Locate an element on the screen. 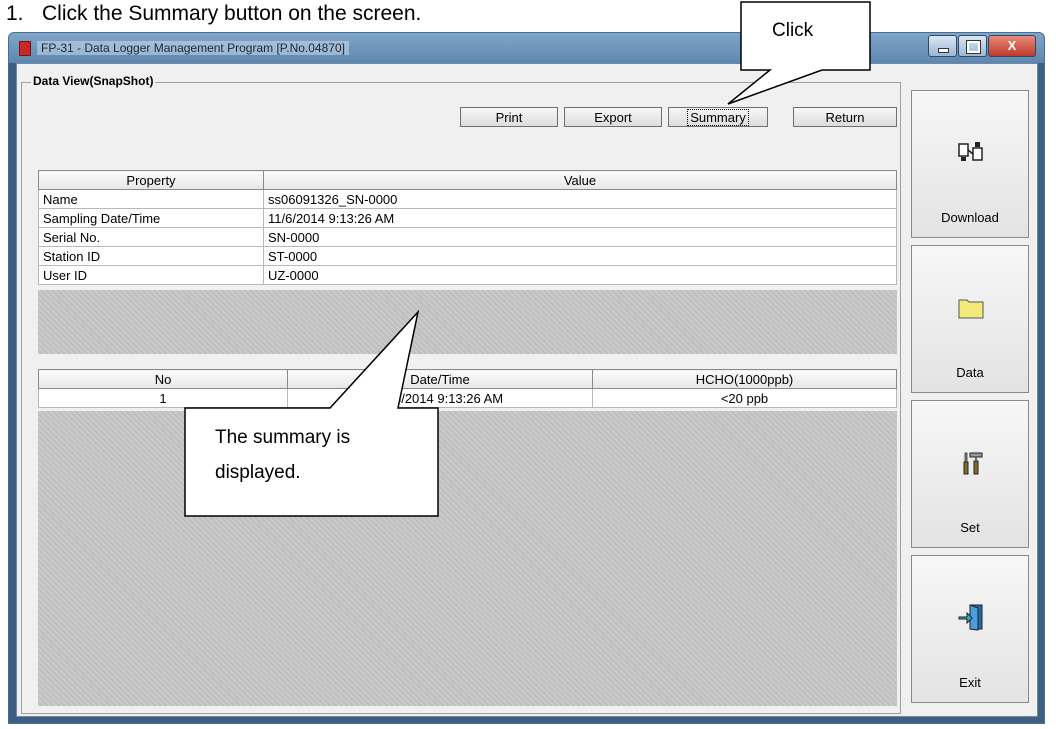 This screenshot has width=1056, height=729. click-callout-shape is located at coordinates (799, 53).